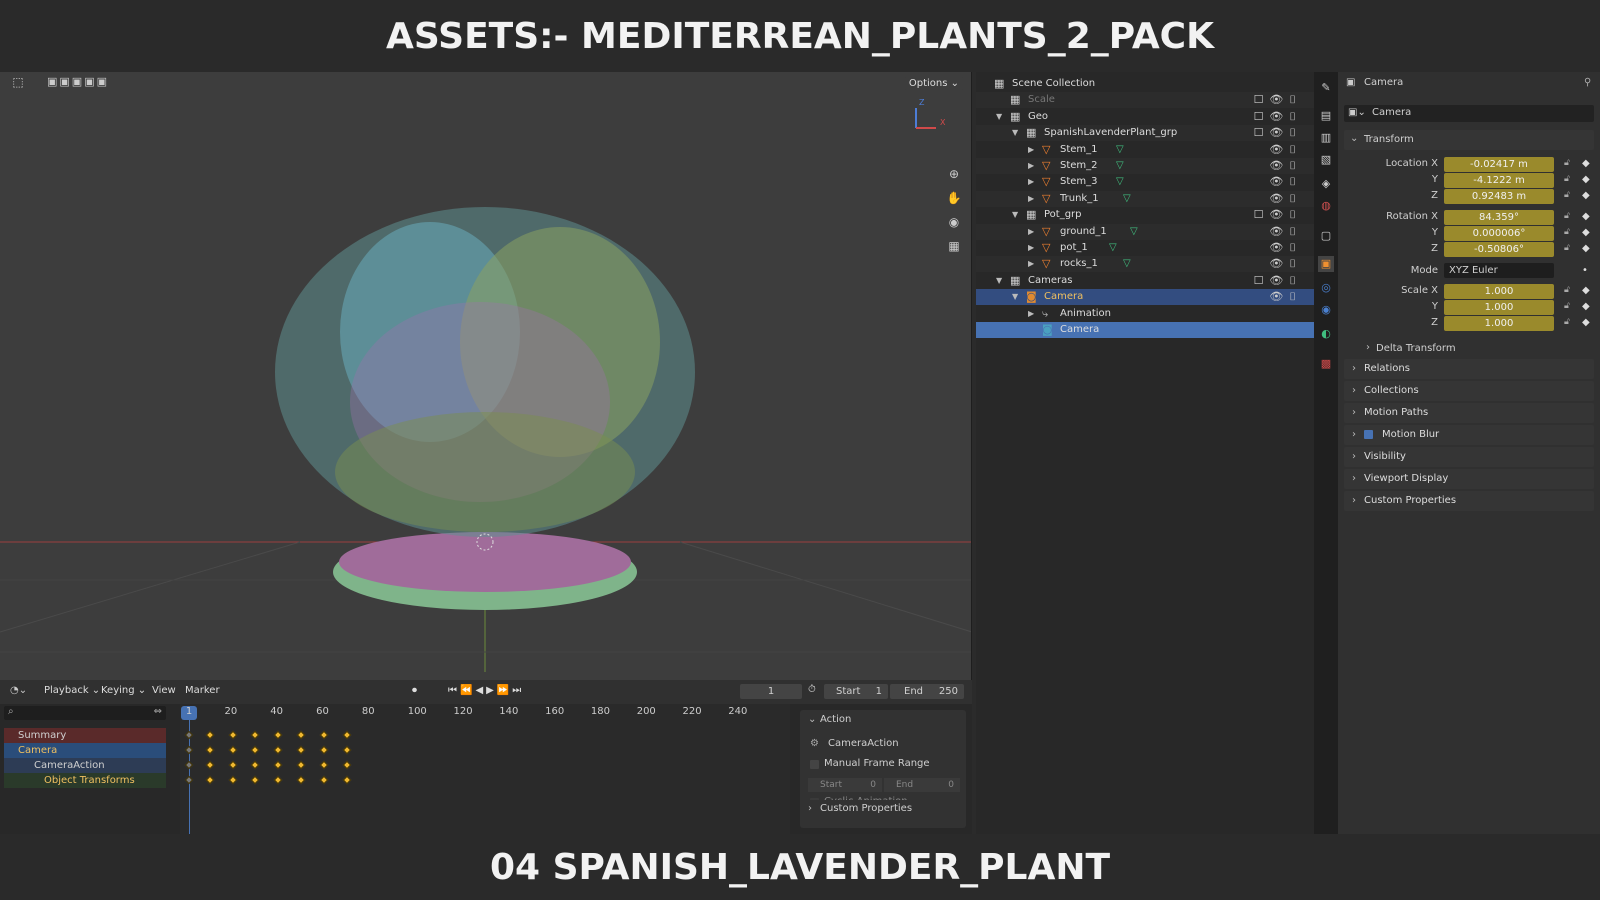 Image resolution: width=1600 pixels, height=900 pixels. What do you see at coordinates (1326, 288) in the screenshot?
I see `modifier-tab-icon: ◎` at bounding box center [1326, 288].